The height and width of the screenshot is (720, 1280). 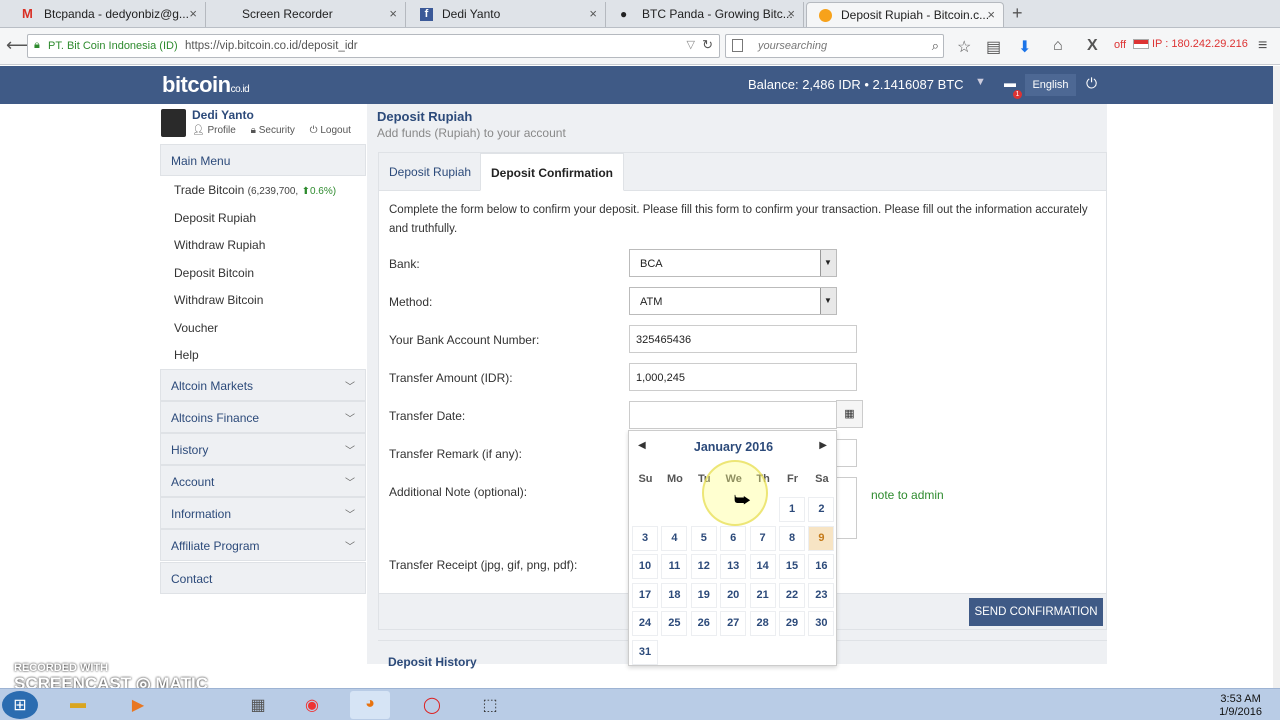 I want to click on tab-deposit-confirmation: Deposit Confirmation, so click(x=552, y=172).